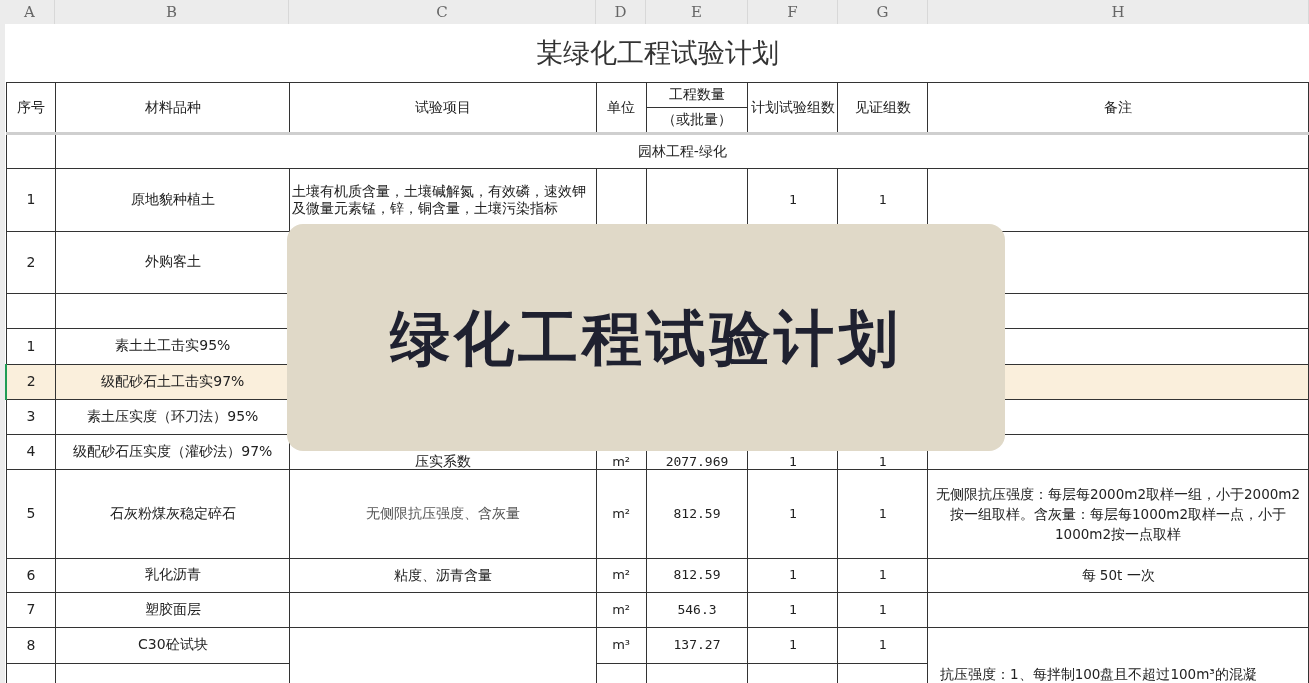 The width and height of the screenshot is (1309, 683). I want to click on table-cell: 计划试验组数, so click(792, 107).